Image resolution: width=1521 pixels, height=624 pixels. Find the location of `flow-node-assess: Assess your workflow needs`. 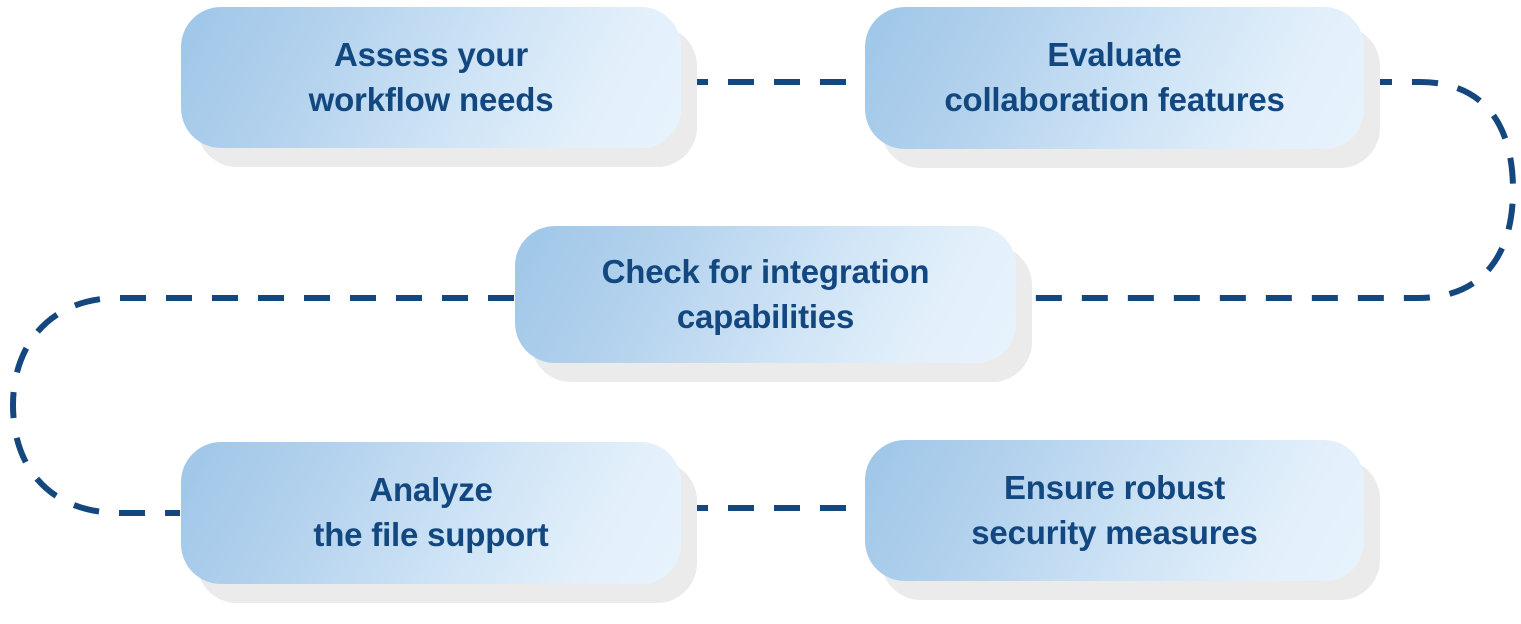

flow-node-assess: Assess your workflow needs is located at coordinates (431, 77).